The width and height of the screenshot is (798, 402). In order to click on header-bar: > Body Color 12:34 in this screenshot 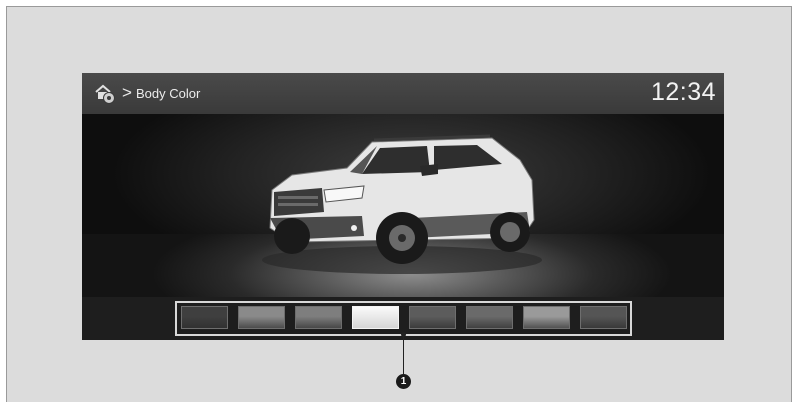, I will do `click(403, 93)`.